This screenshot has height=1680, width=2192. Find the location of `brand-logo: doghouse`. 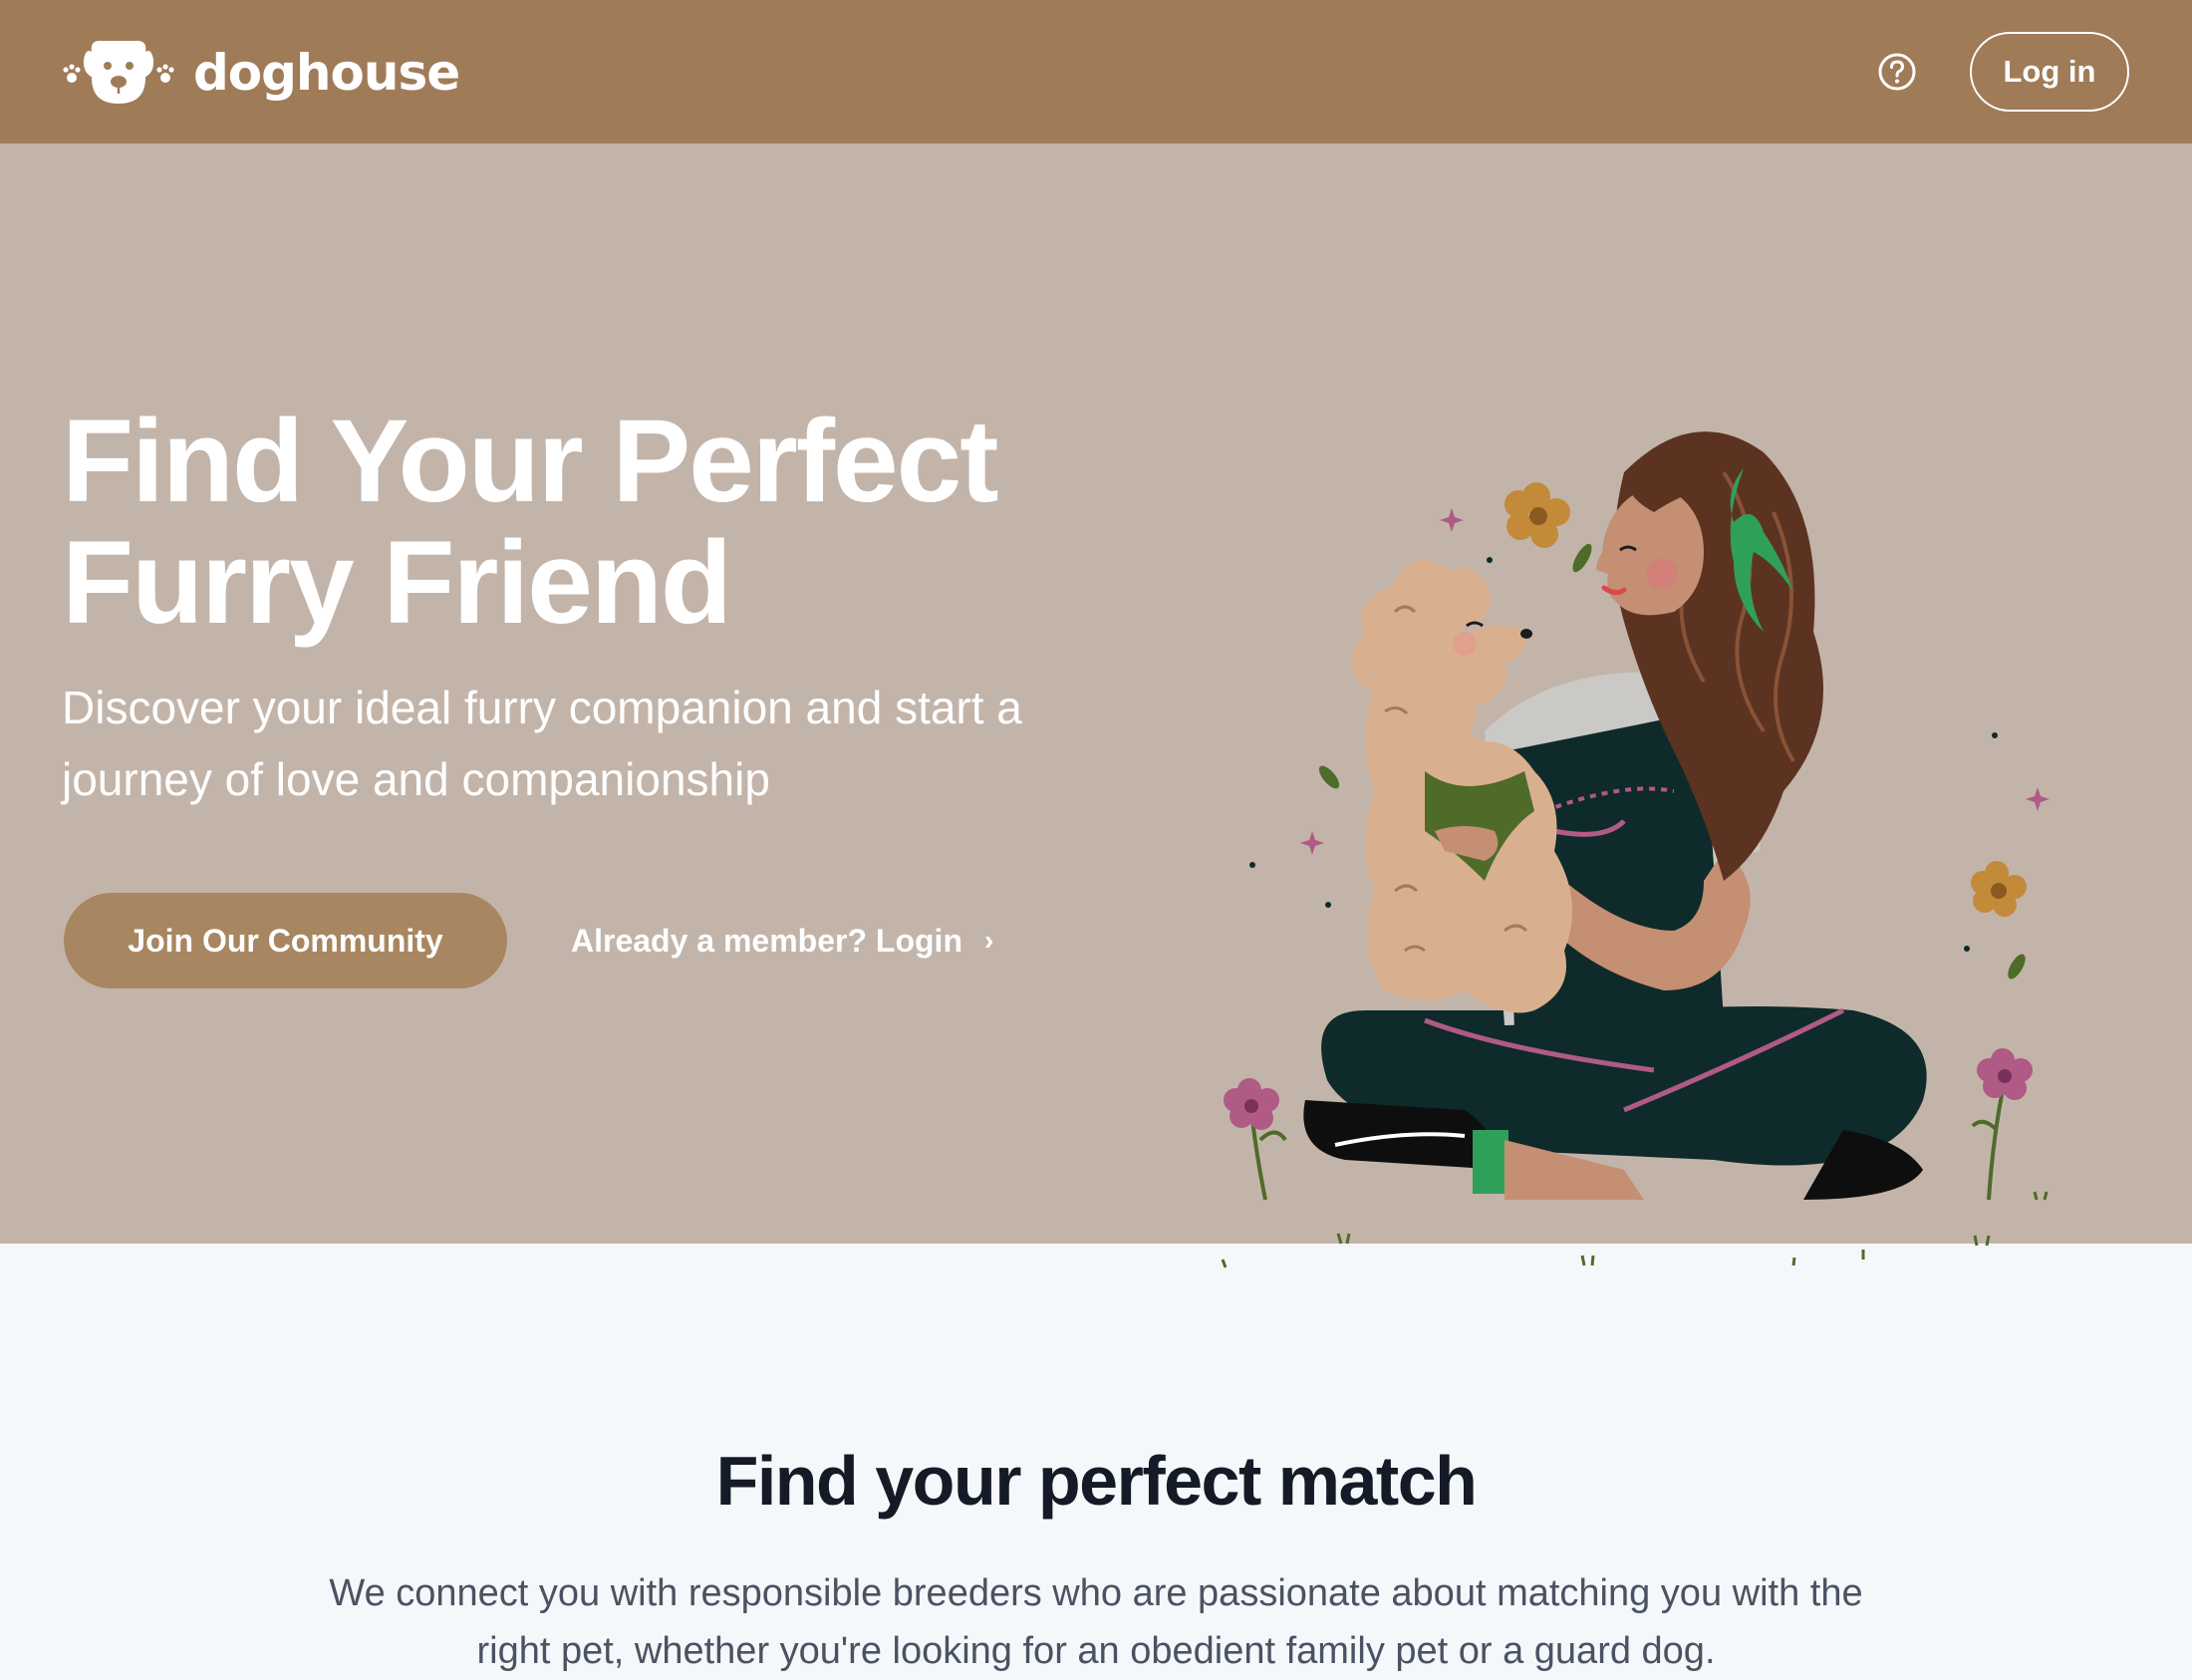

brand-logo: doghouse is located at coordinates (261, 73).